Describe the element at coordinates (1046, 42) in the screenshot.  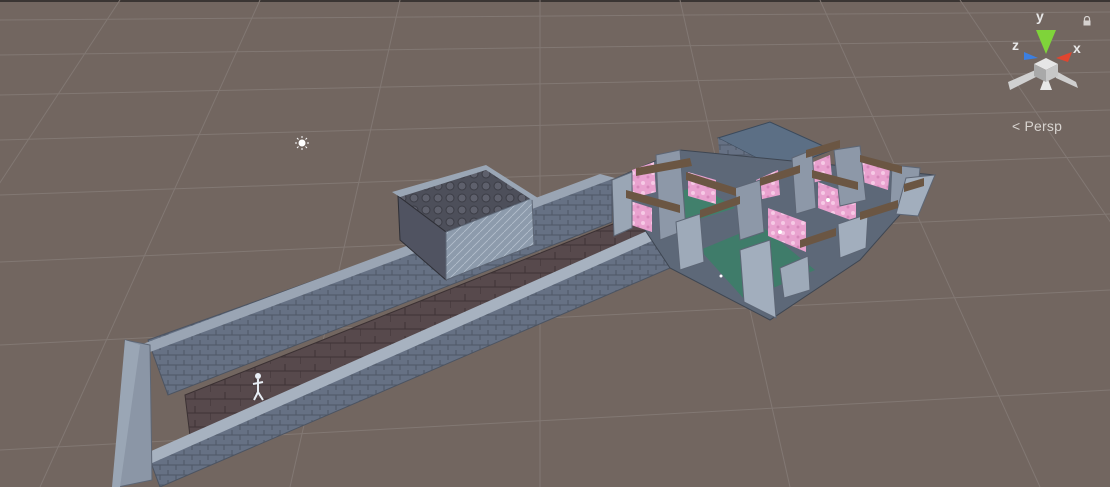
I see `axis-y-cone` at that location.